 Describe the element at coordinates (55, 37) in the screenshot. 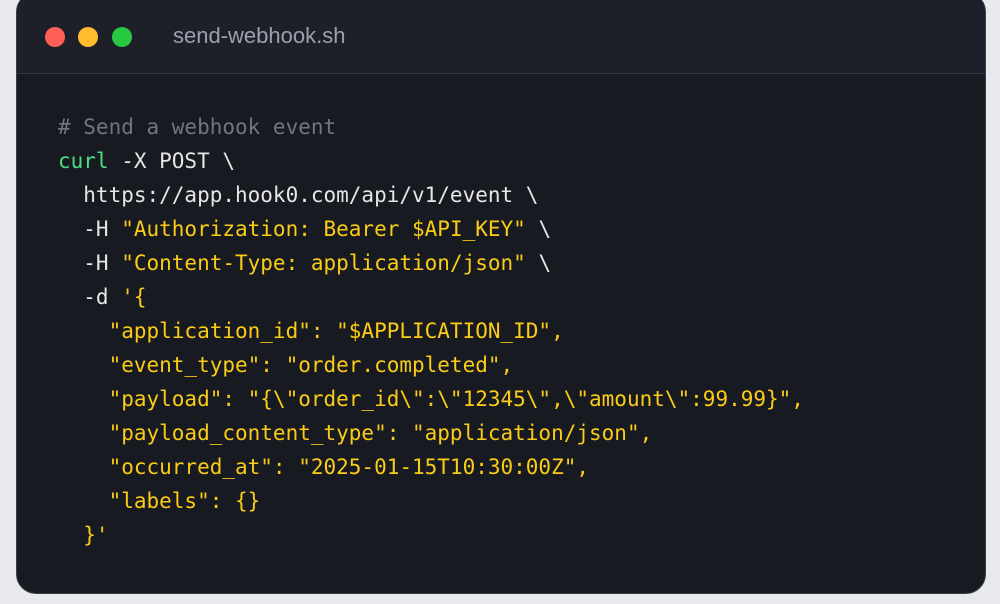

I see `close-button` at that location.